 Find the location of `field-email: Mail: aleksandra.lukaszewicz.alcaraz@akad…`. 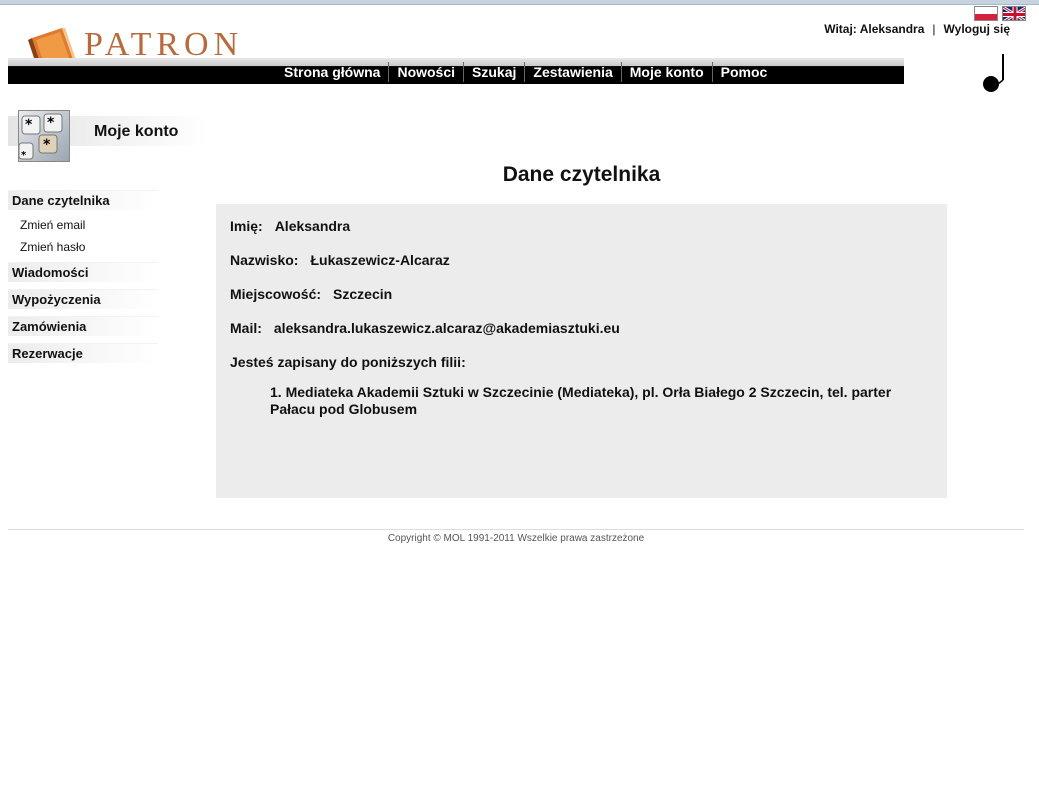

field-email: Mail: aleksandra.lukaszewicz.alcaraz@akad… is located at coordinates (581, 337).